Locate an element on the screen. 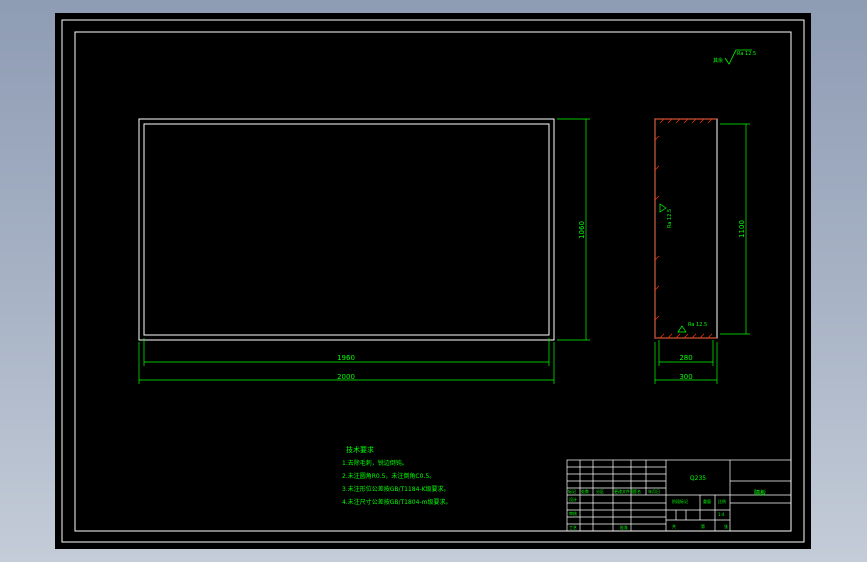  side-view-inner-width-dimension: 280 is located at coordinates (685, 358).